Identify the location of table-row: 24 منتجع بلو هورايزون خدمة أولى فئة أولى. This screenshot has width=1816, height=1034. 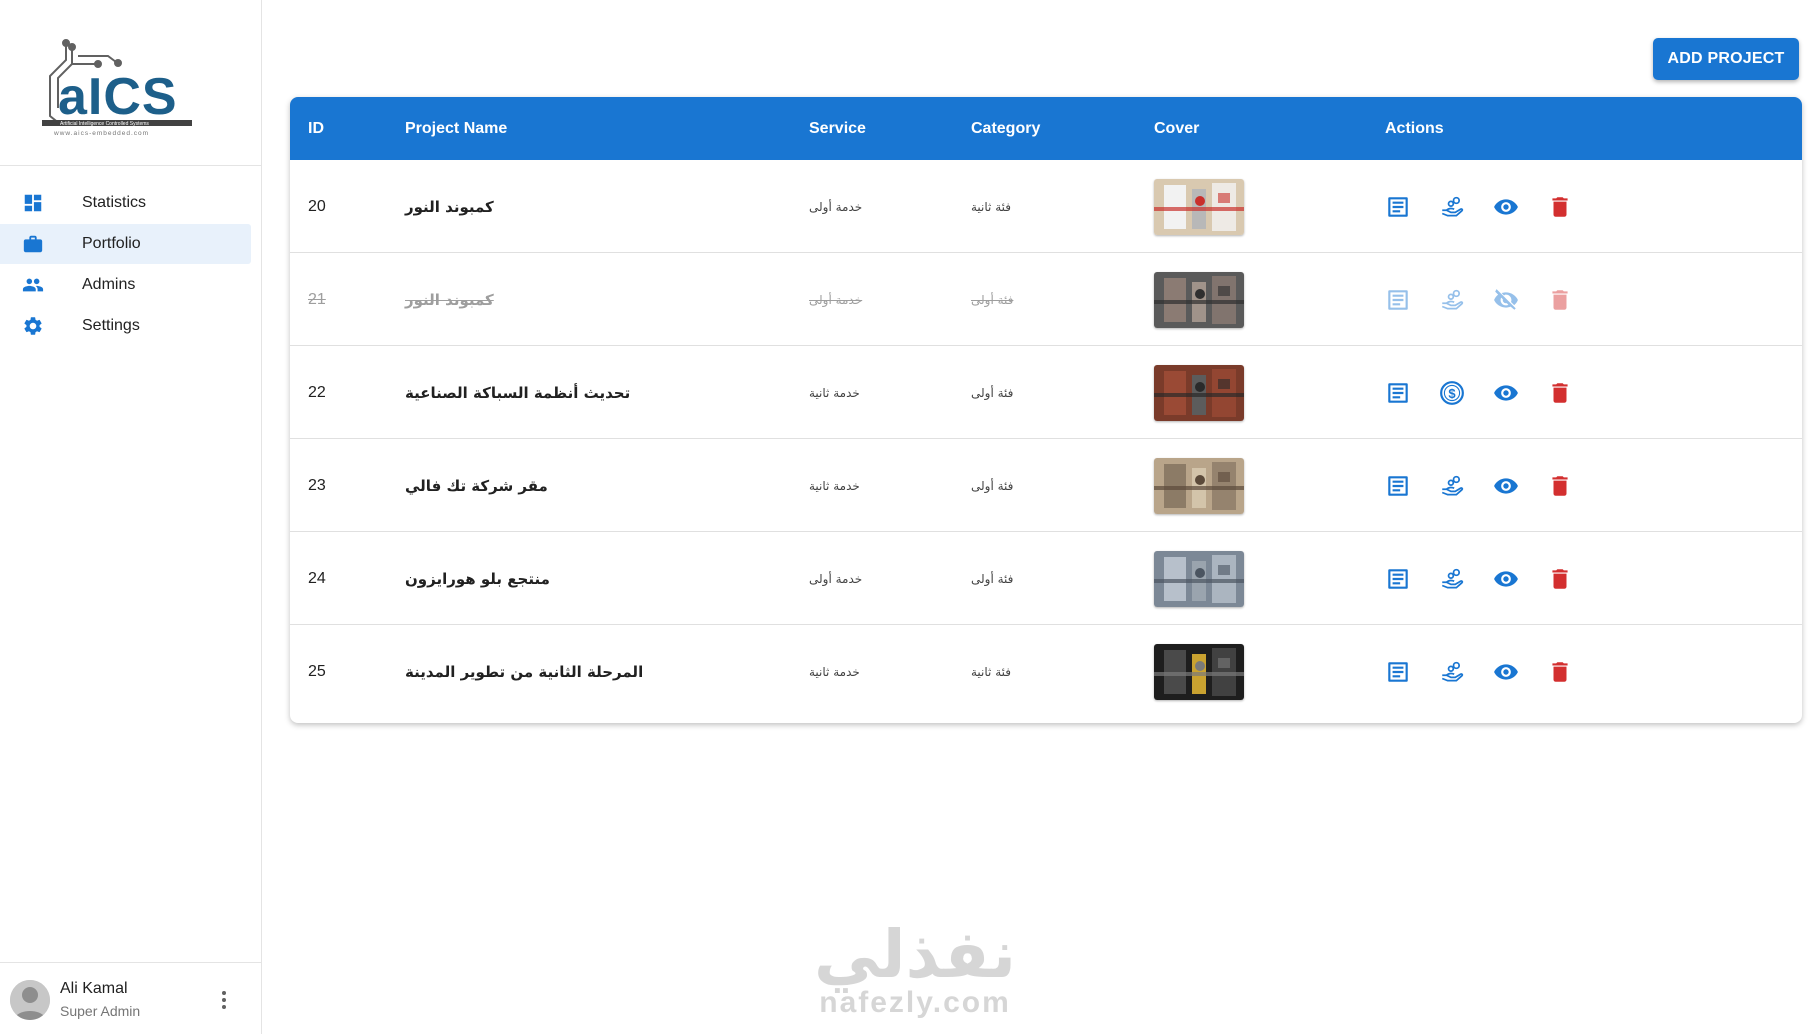
(1046, 578).